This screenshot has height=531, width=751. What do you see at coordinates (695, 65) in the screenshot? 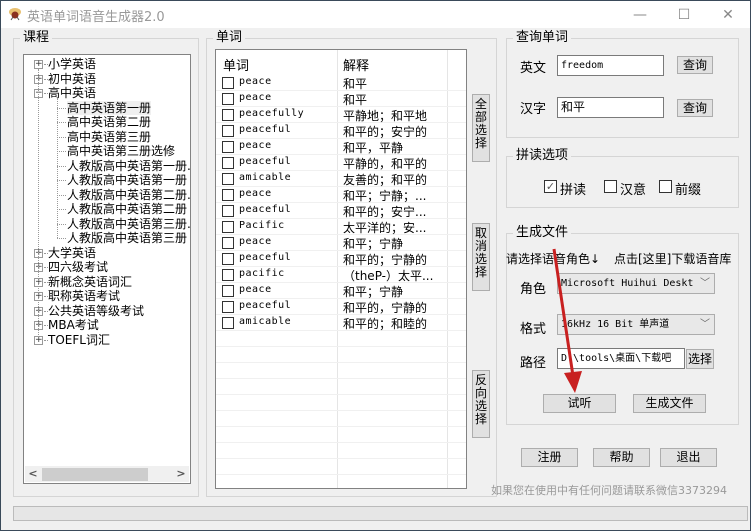
I see `query-english-button: 查询` at bounding box center [695, 65].